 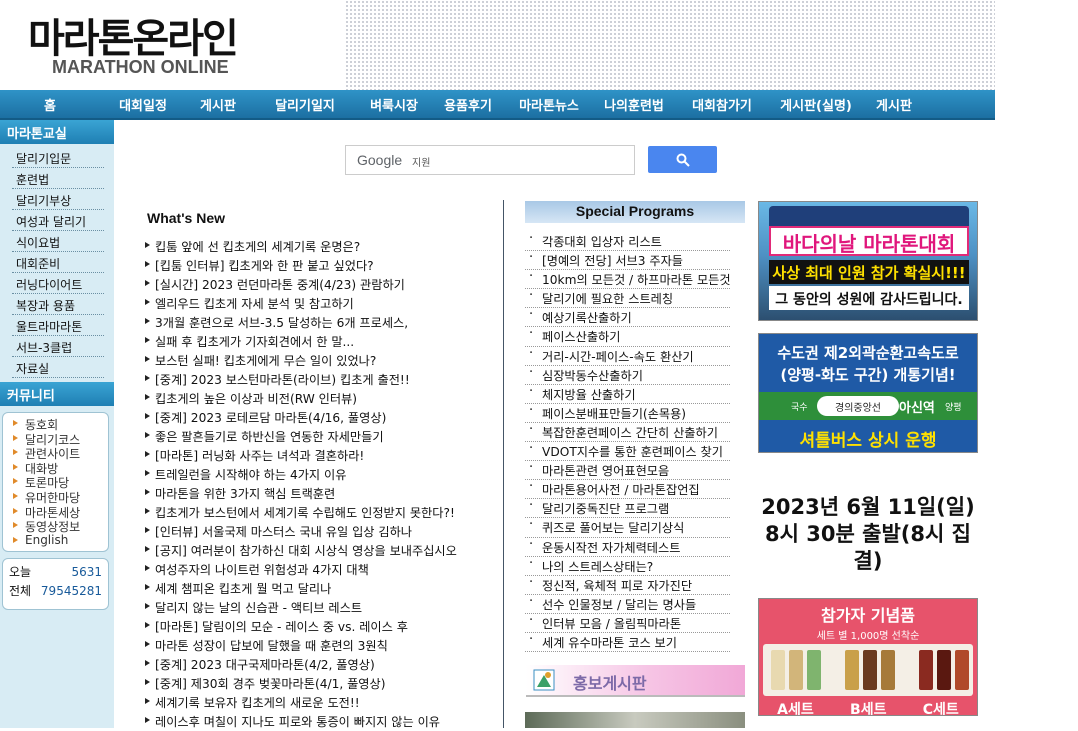 What do you see at coordinates (318, 683) in the screenshot?
I see `news-link: [중계] 제30회 경주 벚꽃마라톤(4/1, 풀영상)` at bounding box center [318, 683].